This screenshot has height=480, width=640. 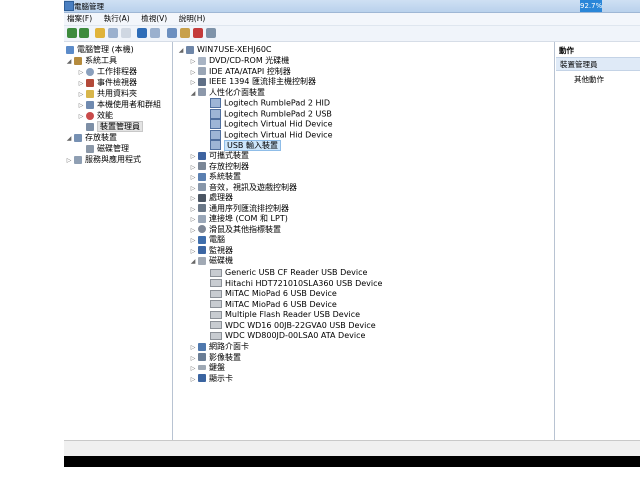 I want to click on scan-hardware-icon, so click(x=211, y=33).